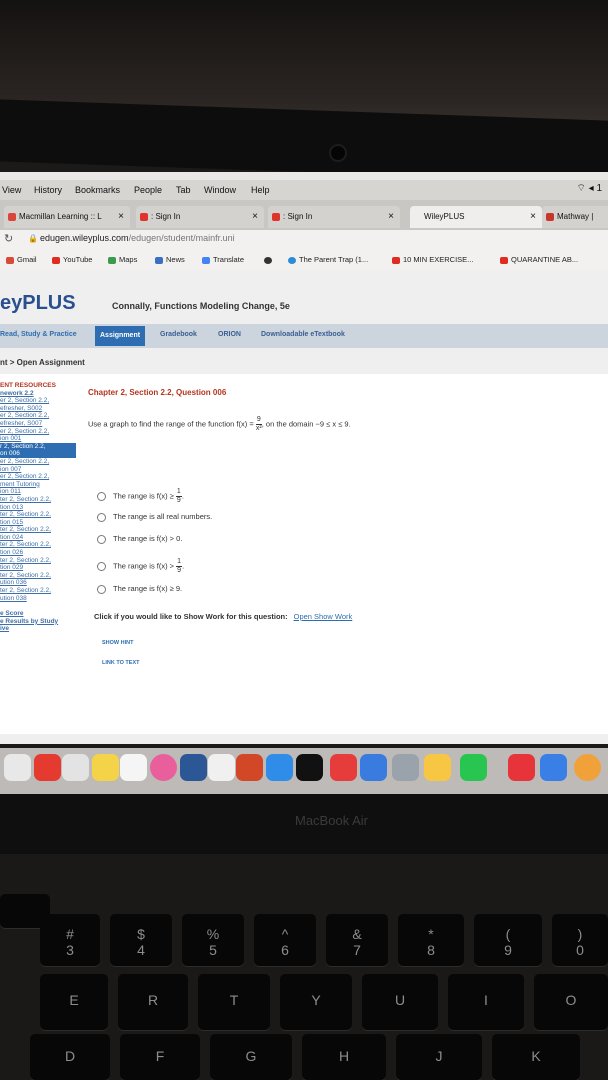 The width and height of the screenshot is (608, 1080). Describe the element at coordinates (38, 439) in the screenshot. I see `sidebar-item: ion 001` at that location.